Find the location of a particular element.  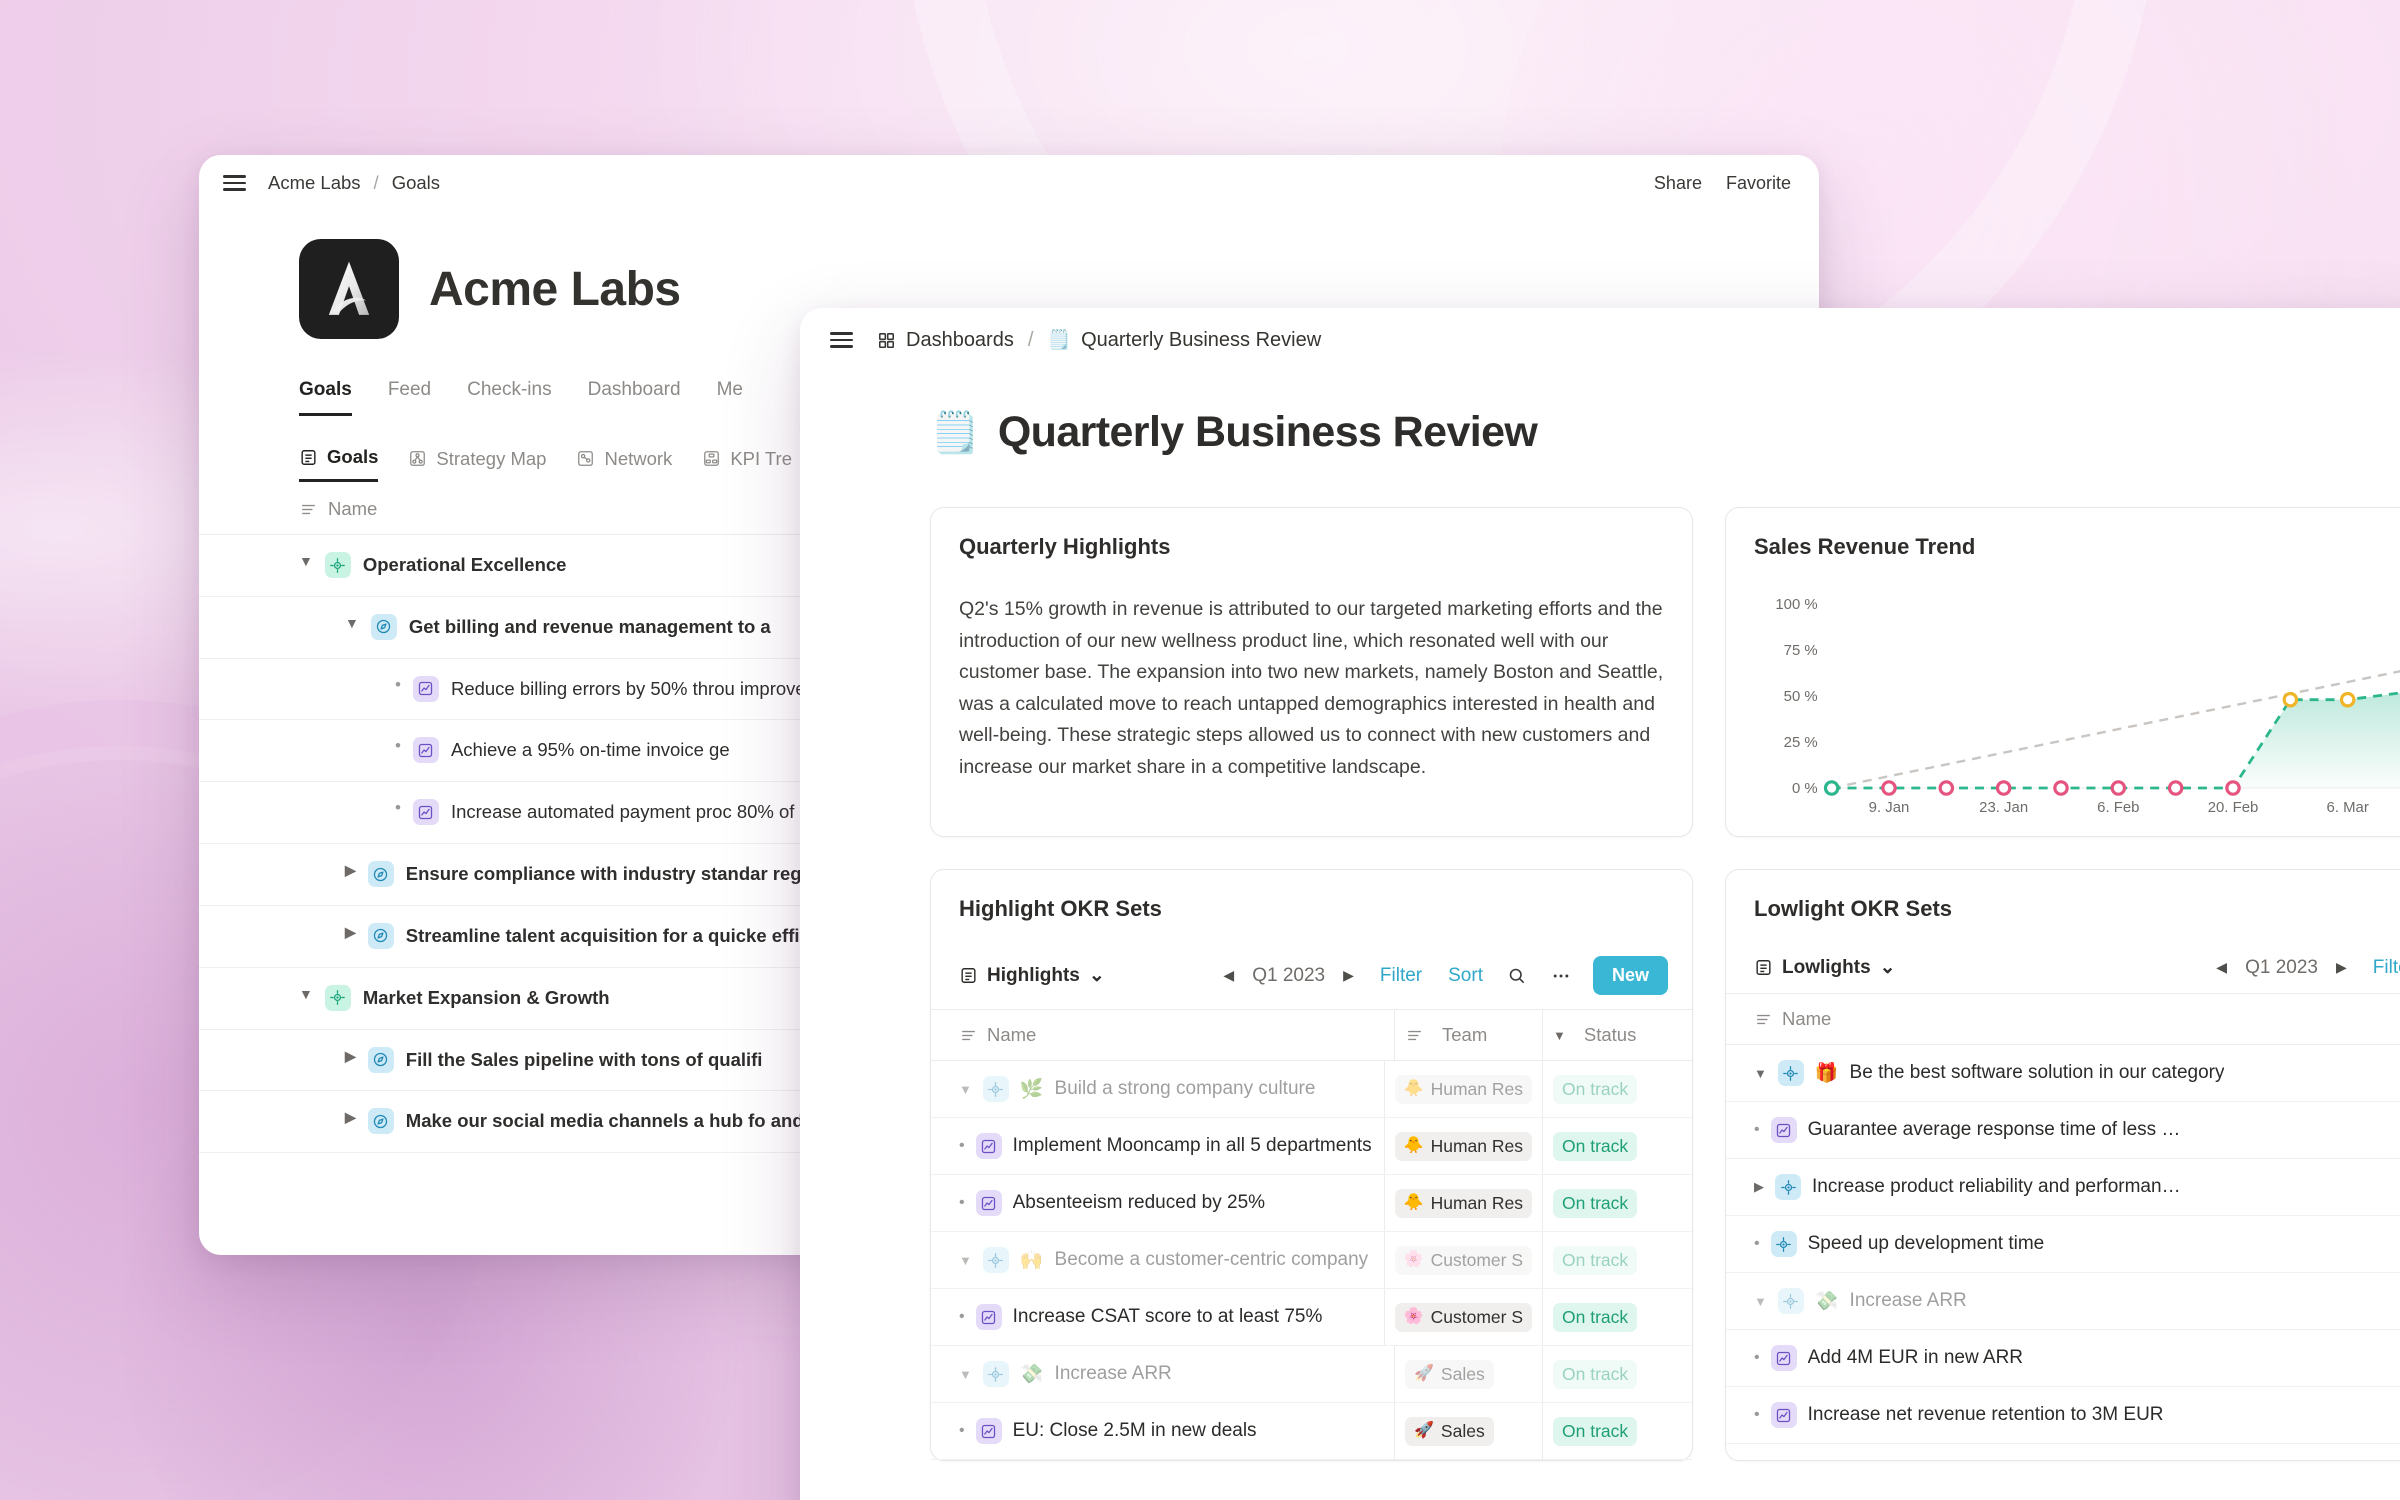

table-header-row: Name is located at coordinates (2063, 1019).